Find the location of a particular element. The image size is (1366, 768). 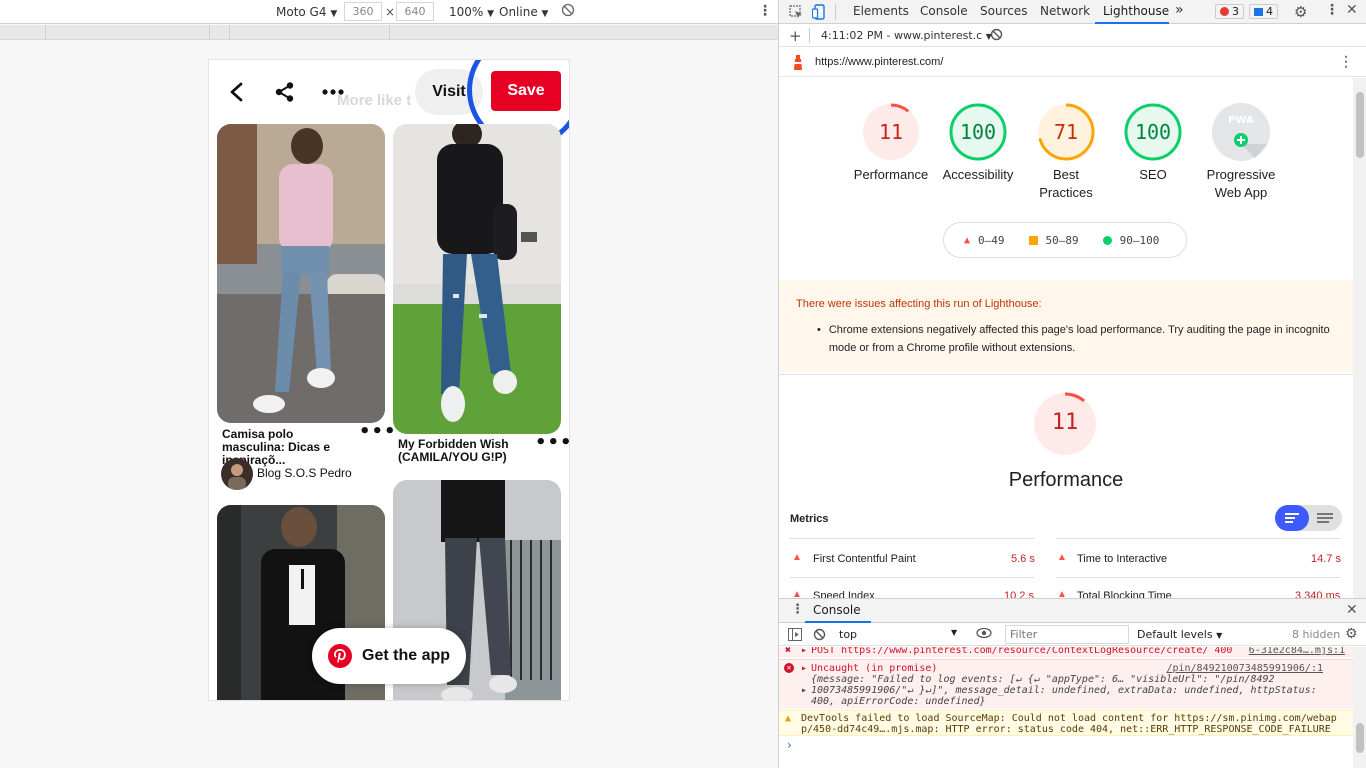

more-options-icon is located at coordinates (333, 92).